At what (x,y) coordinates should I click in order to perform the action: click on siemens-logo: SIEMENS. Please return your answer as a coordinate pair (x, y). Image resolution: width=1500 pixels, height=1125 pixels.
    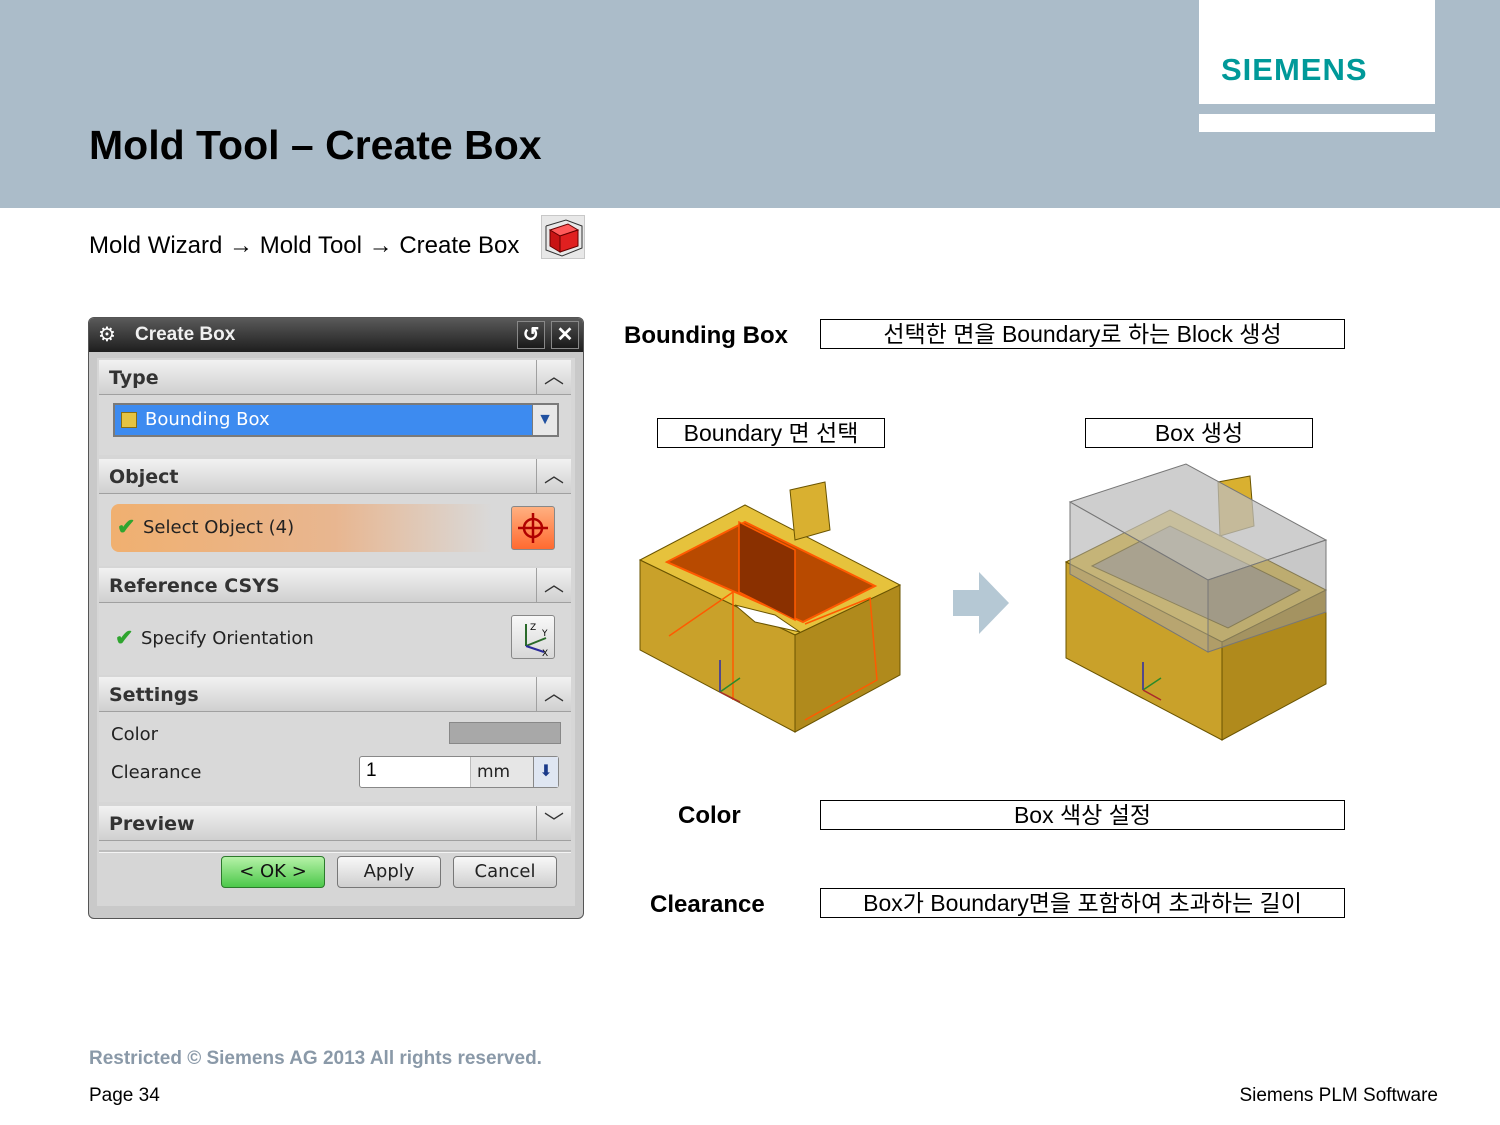
    Looking at the image, I should click on (1294, 69).